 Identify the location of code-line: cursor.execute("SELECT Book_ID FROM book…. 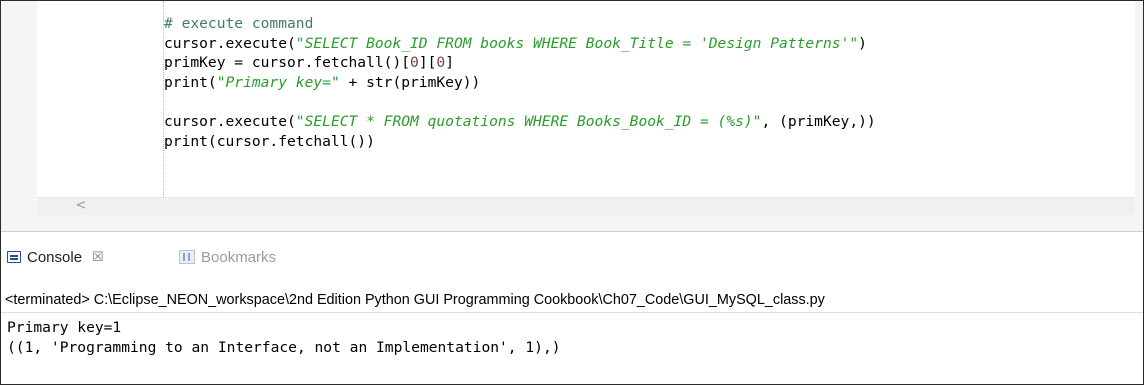
(520, 44).